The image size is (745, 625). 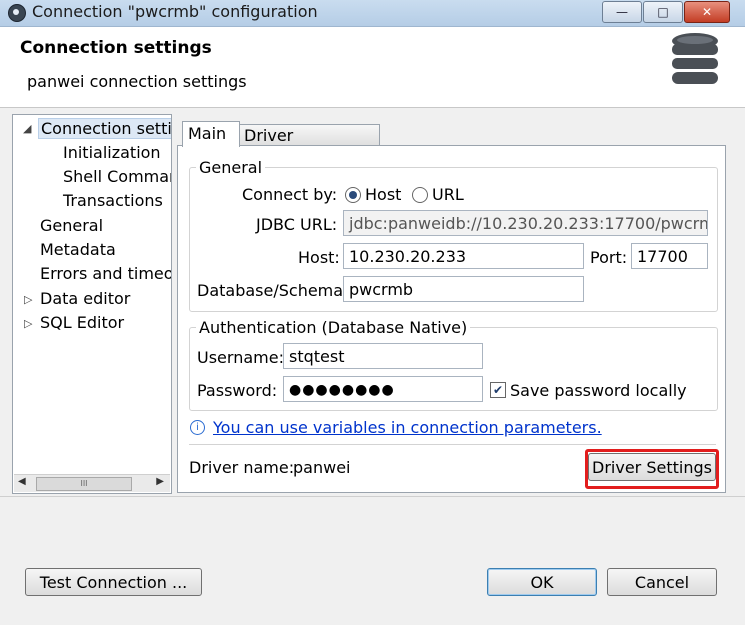 What do you see at coordinates (273, 290) in the screenshot?
I see `database-label: Database/Schema:` at bounding box center [273, 290].